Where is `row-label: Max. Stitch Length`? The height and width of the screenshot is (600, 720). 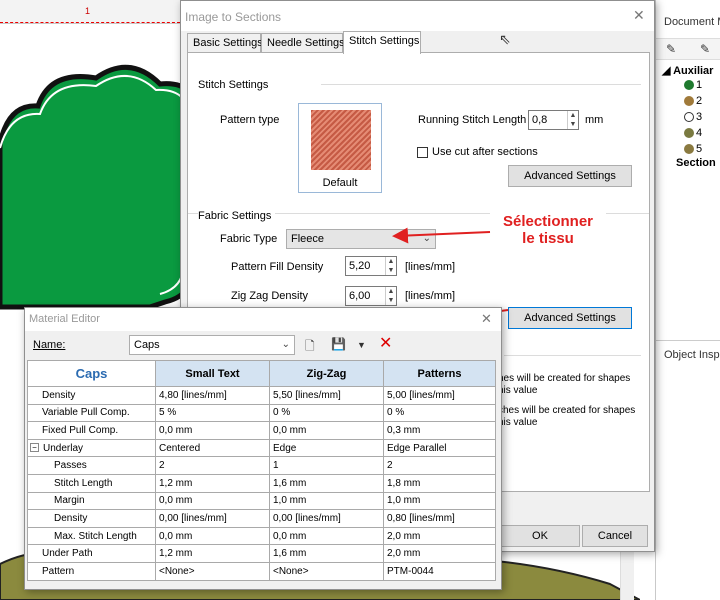 row-label: Max. Stitch Length is located at coordinates (91, 536).